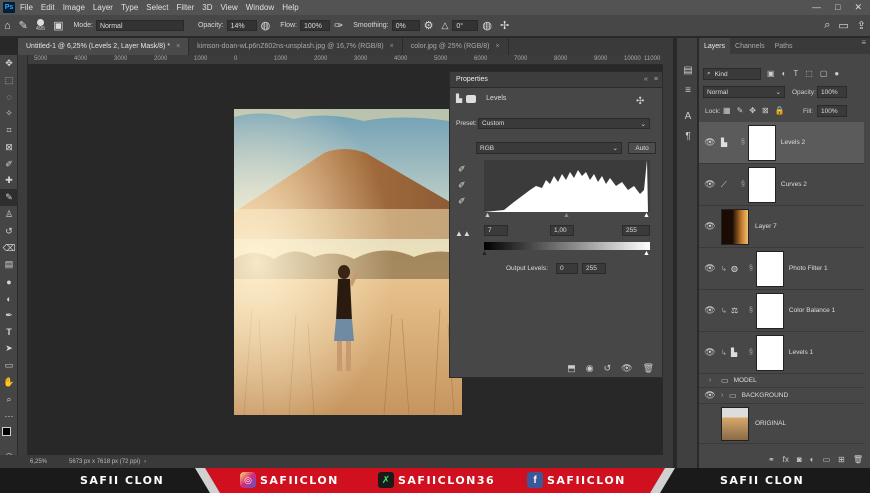  I want to click on layer-original: ORIGINAL, so click(781, 424).